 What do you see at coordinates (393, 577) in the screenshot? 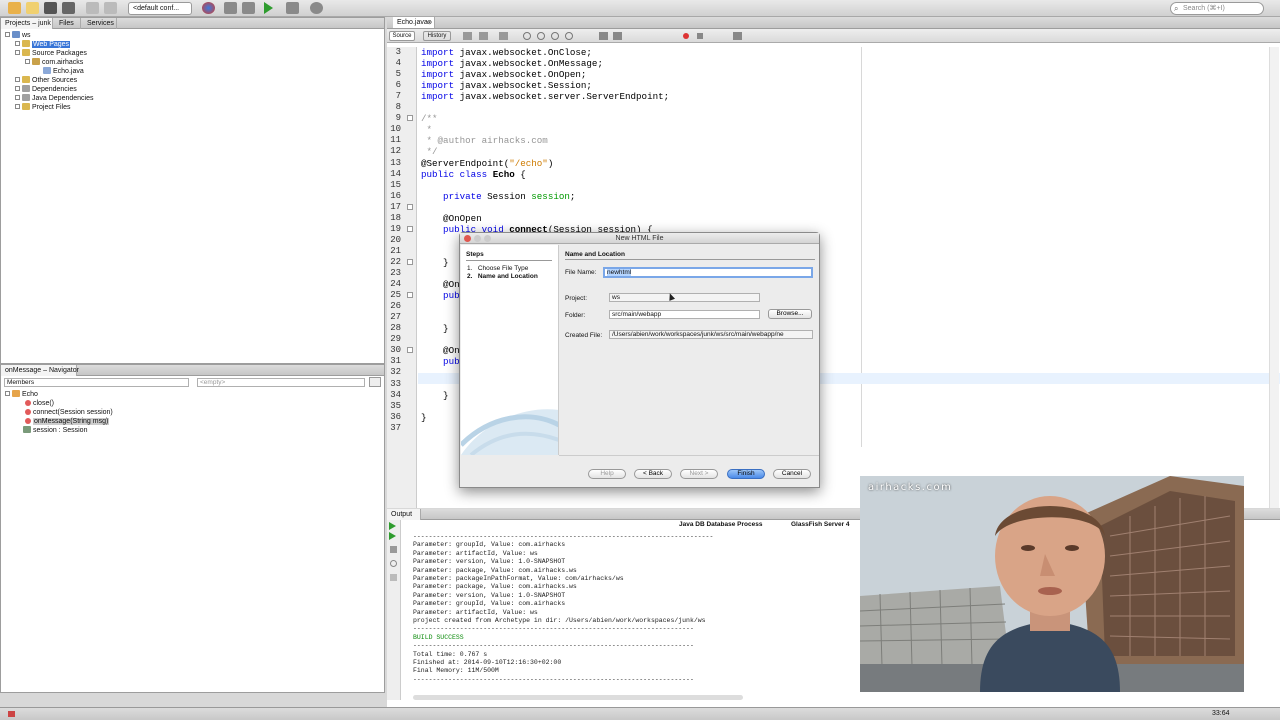
I see `clear-icon` at bounding box center [393, 577].